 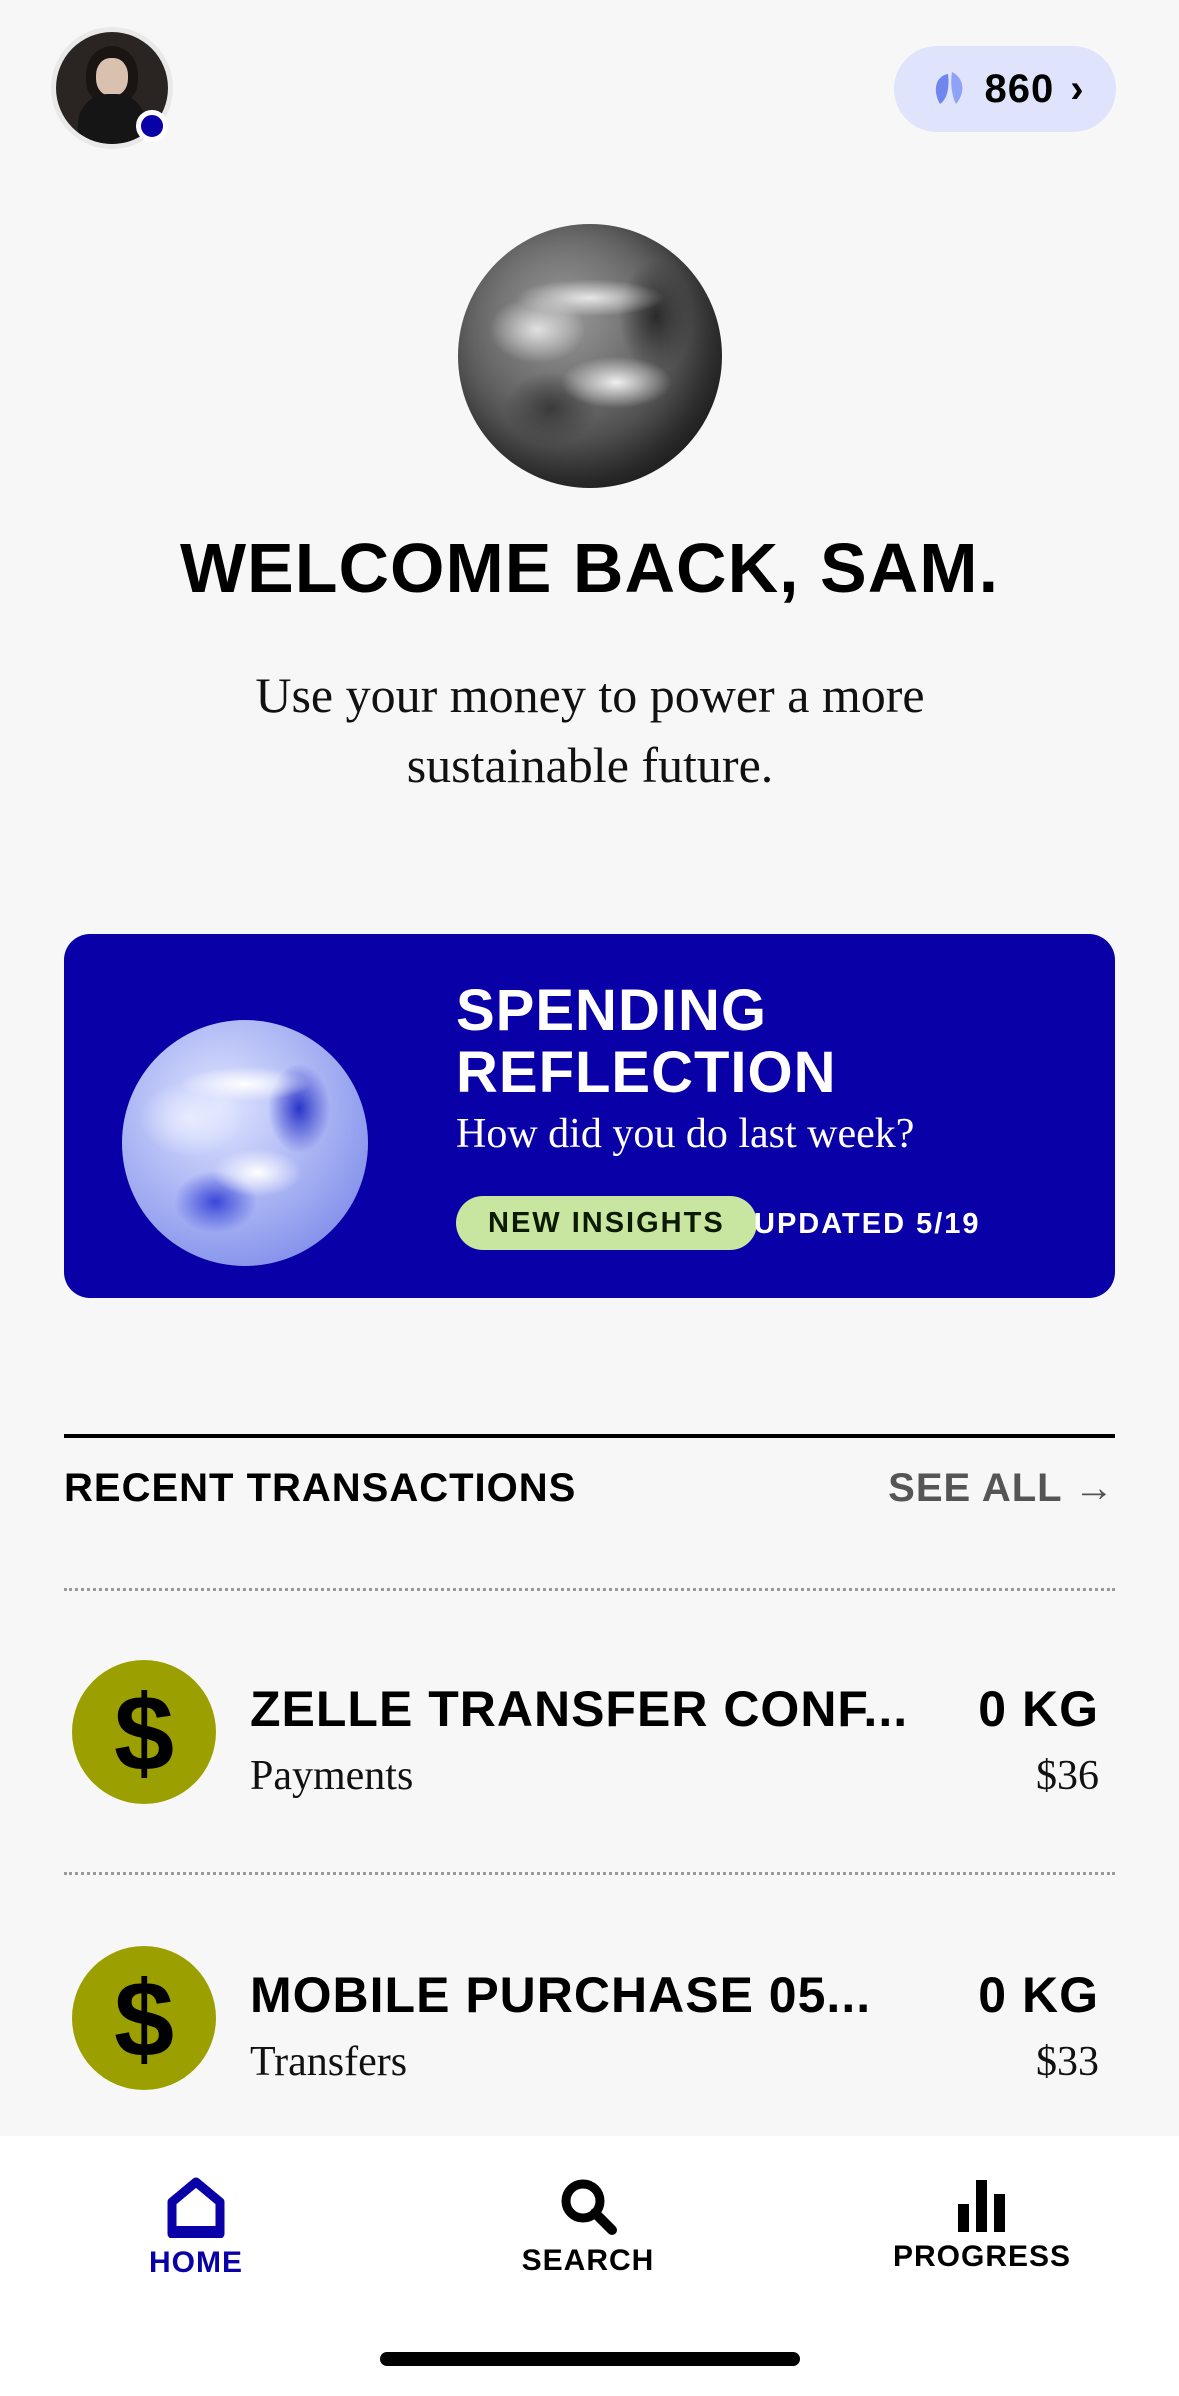 What do you see at coordinates (685, 1134) in the screenshot?
I see `card-subtitle: How did you do last week?` at bounding box center [685, 1134].